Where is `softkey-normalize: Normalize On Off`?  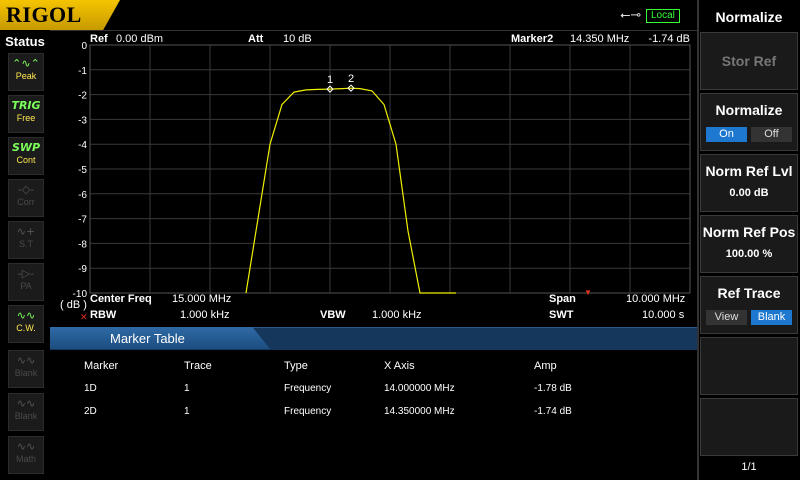
softkey-normalize: Normalize On Off is located at coordinates (749, 122).